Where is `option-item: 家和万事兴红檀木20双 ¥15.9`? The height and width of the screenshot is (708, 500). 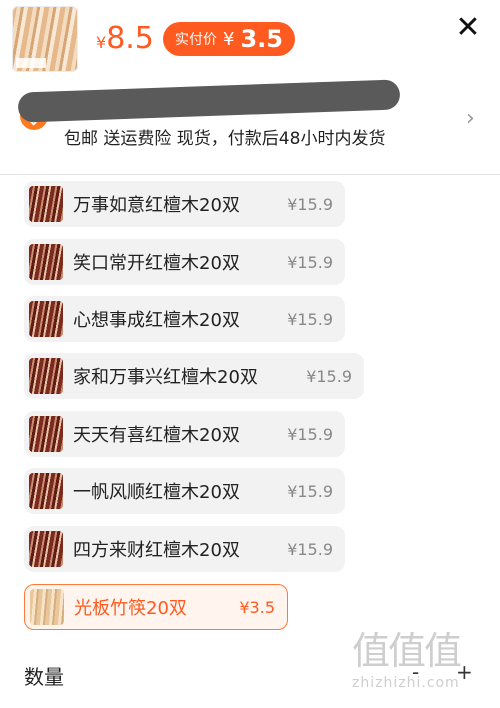 option-item: 家和万事兴红檀木20双 ¥15.9 is located at coordinates (194, 376).